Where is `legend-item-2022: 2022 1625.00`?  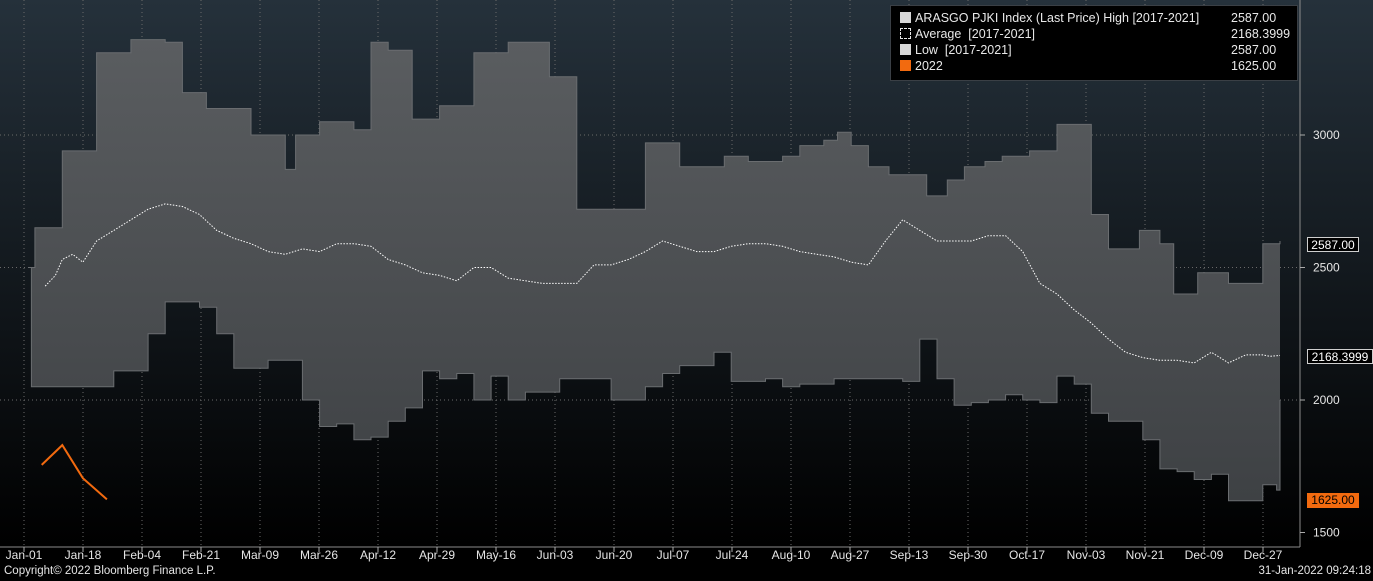 legend-item-2022: 2022 1625.00 is located at coordinates (1094, 66).